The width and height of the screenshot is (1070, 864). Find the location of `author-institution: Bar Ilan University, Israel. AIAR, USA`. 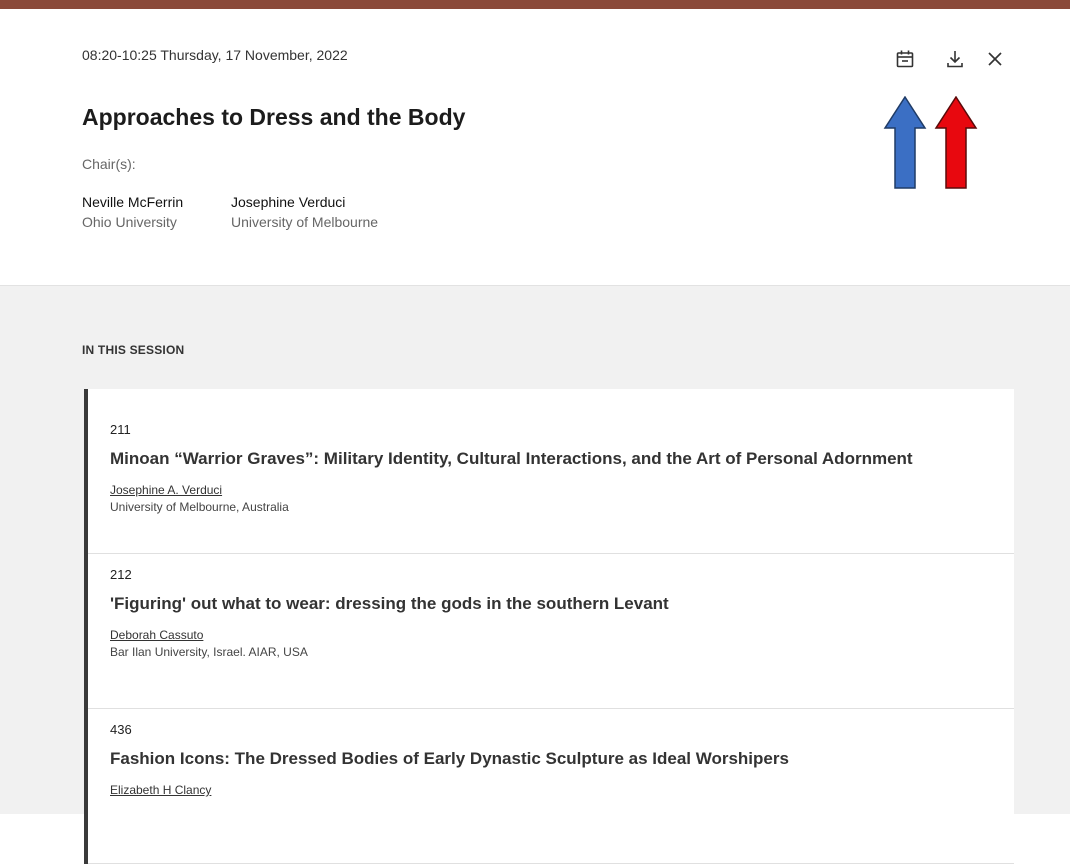

author-institution: Bar Ilan University, Israel. AIAR, USA is located at coordinates (209, 652).